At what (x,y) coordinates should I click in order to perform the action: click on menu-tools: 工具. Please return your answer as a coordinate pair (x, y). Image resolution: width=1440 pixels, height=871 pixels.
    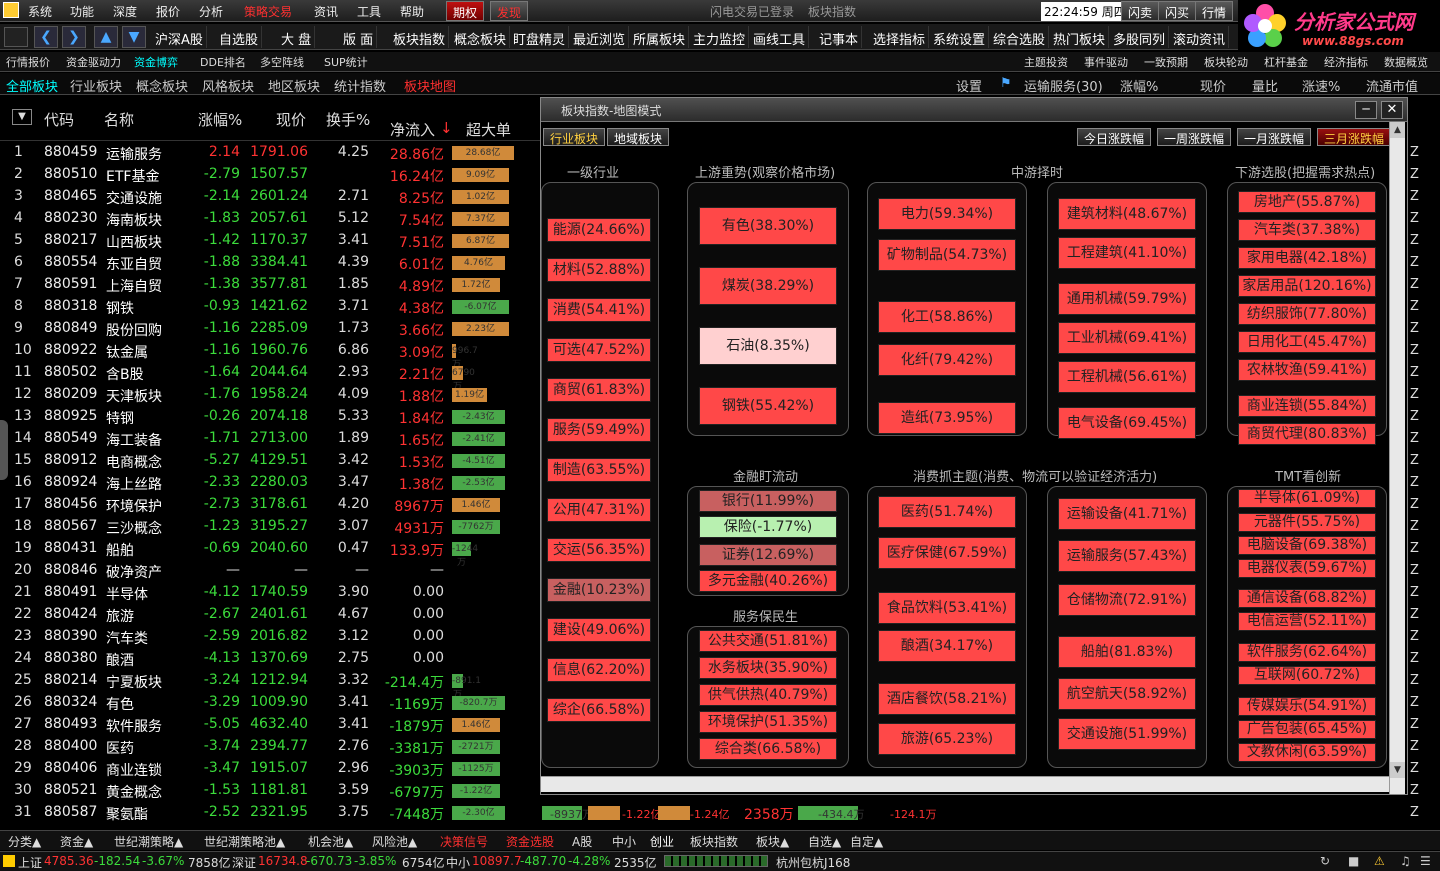
    Looking at the image, I should click on (369, 11).